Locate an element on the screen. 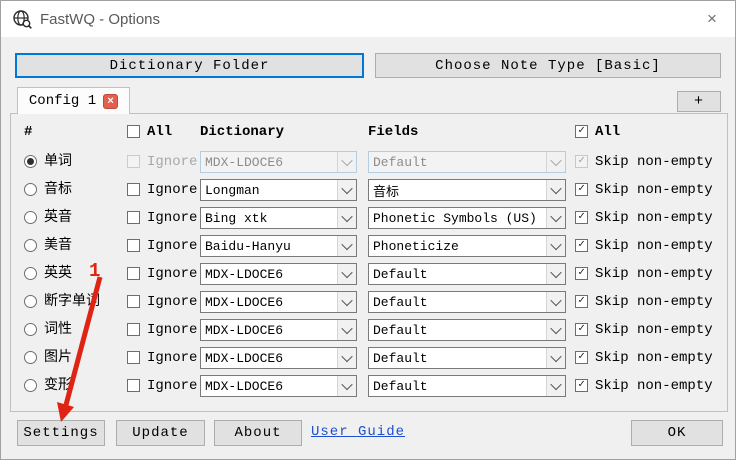 Image resolution: width=736 pixels, height=460 pixels. field-name-label: 美音 is located at coordinates (58, 246).